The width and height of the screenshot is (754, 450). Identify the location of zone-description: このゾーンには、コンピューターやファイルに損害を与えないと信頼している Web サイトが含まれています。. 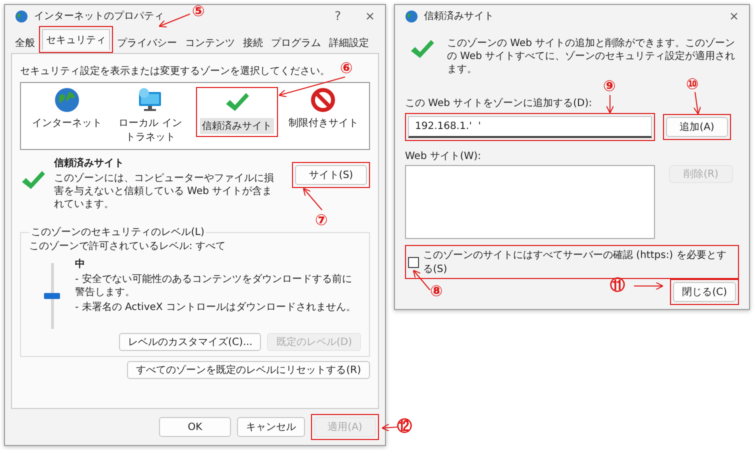
(164, 191).